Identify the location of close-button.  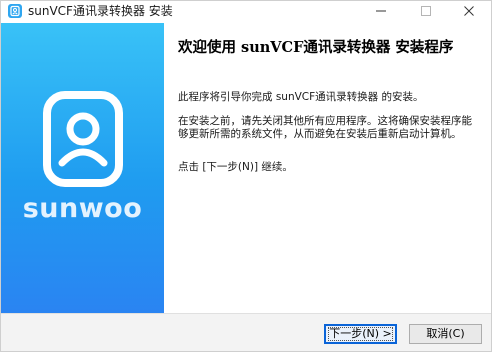
(469, 11).